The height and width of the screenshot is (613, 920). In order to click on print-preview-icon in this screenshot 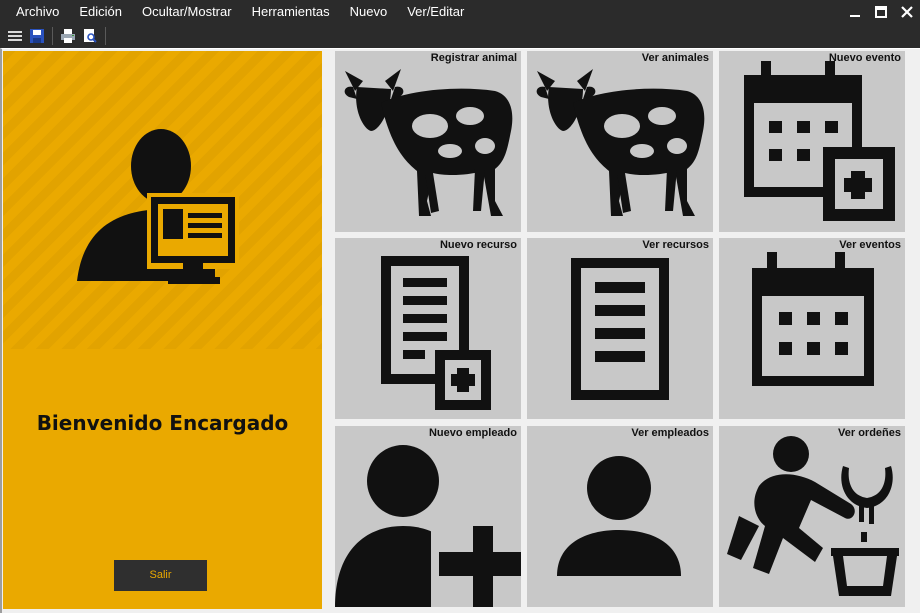, I will do `click(90, 36)`.